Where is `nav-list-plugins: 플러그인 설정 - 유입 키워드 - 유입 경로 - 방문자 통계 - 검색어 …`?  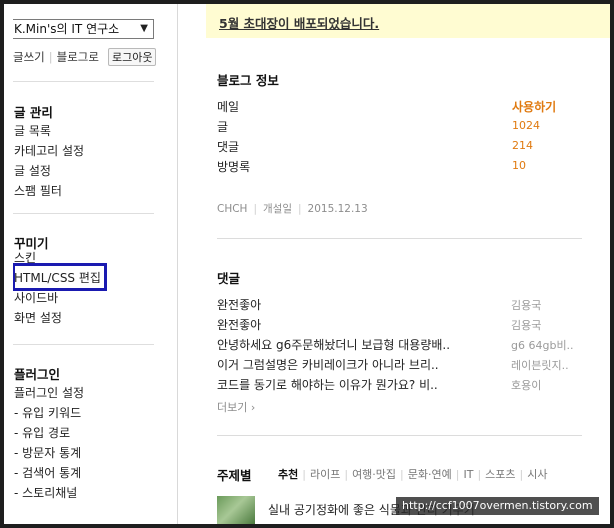
nav-list-plugins: 플러그인 설정 - 유입 키워드 - 유입 경로 - 방문자 통계 - 검색어 … is located at coordinates (49, 443).